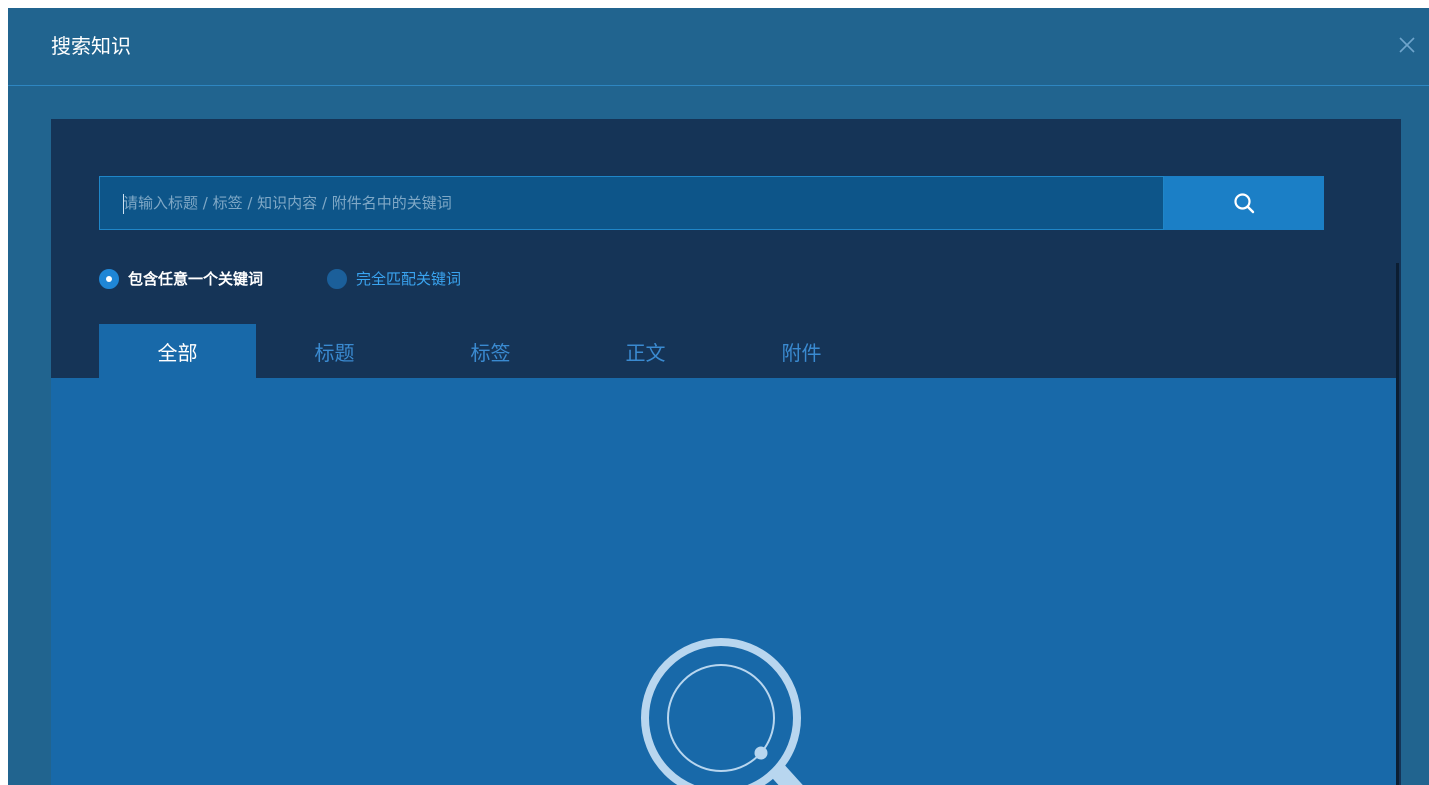  Describe the element at coordinates (490, 351) in the screenshot. I see `tab-tags: 标签` at that location.